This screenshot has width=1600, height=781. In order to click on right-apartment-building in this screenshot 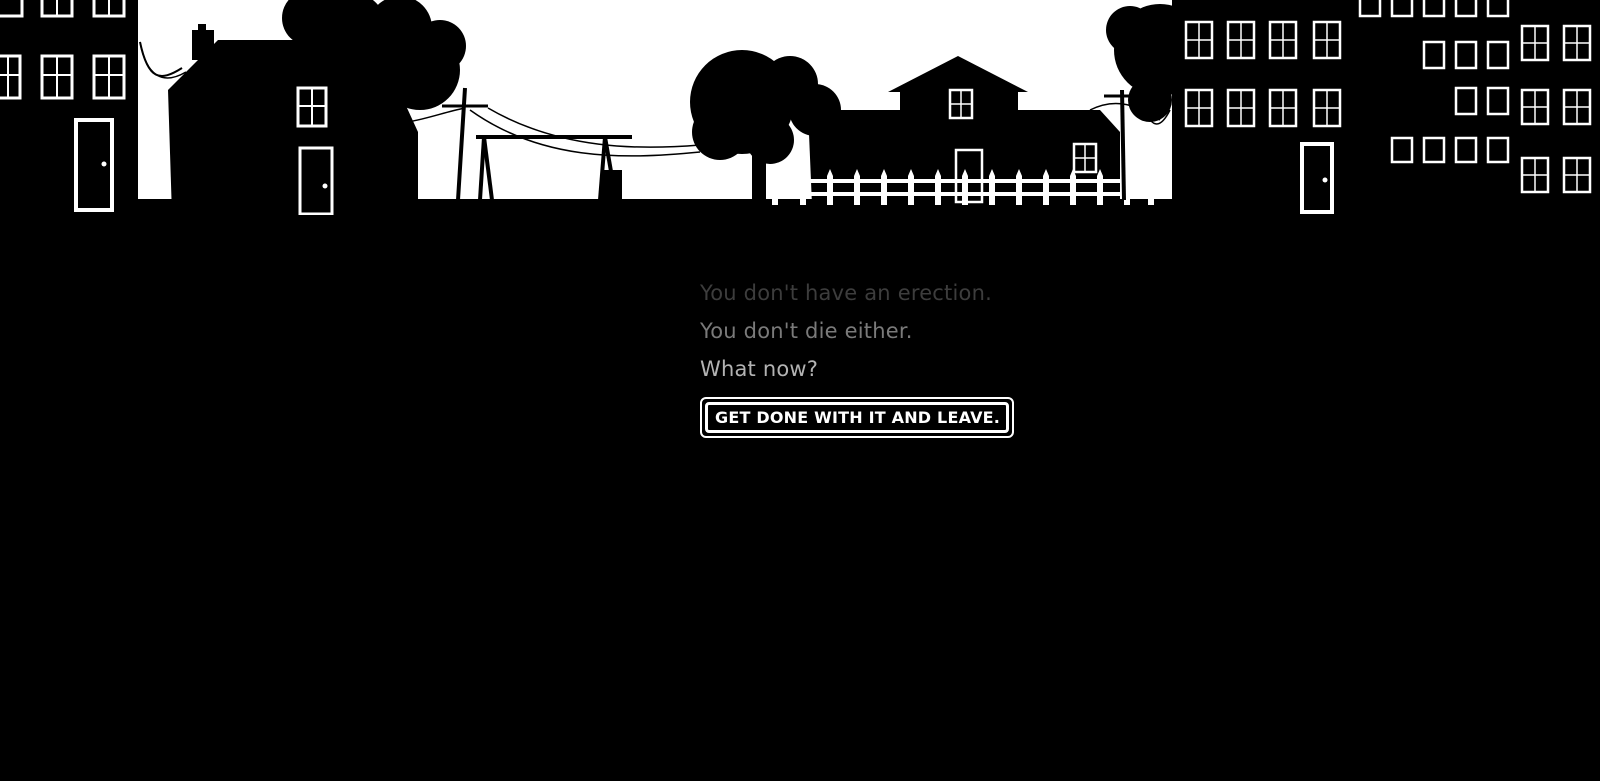, I will do `click(1386, 107)`.